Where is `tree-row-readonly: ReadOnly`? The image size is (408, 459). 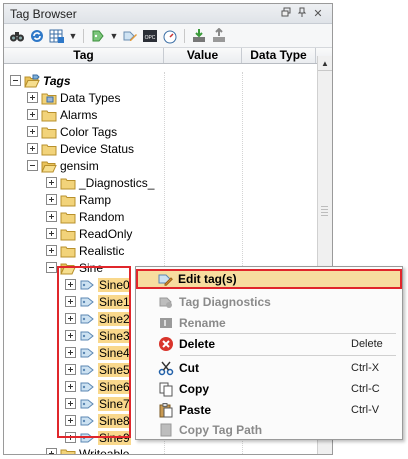
tree-row-readonly: ReadOnly is located at coordinates (89, 233).